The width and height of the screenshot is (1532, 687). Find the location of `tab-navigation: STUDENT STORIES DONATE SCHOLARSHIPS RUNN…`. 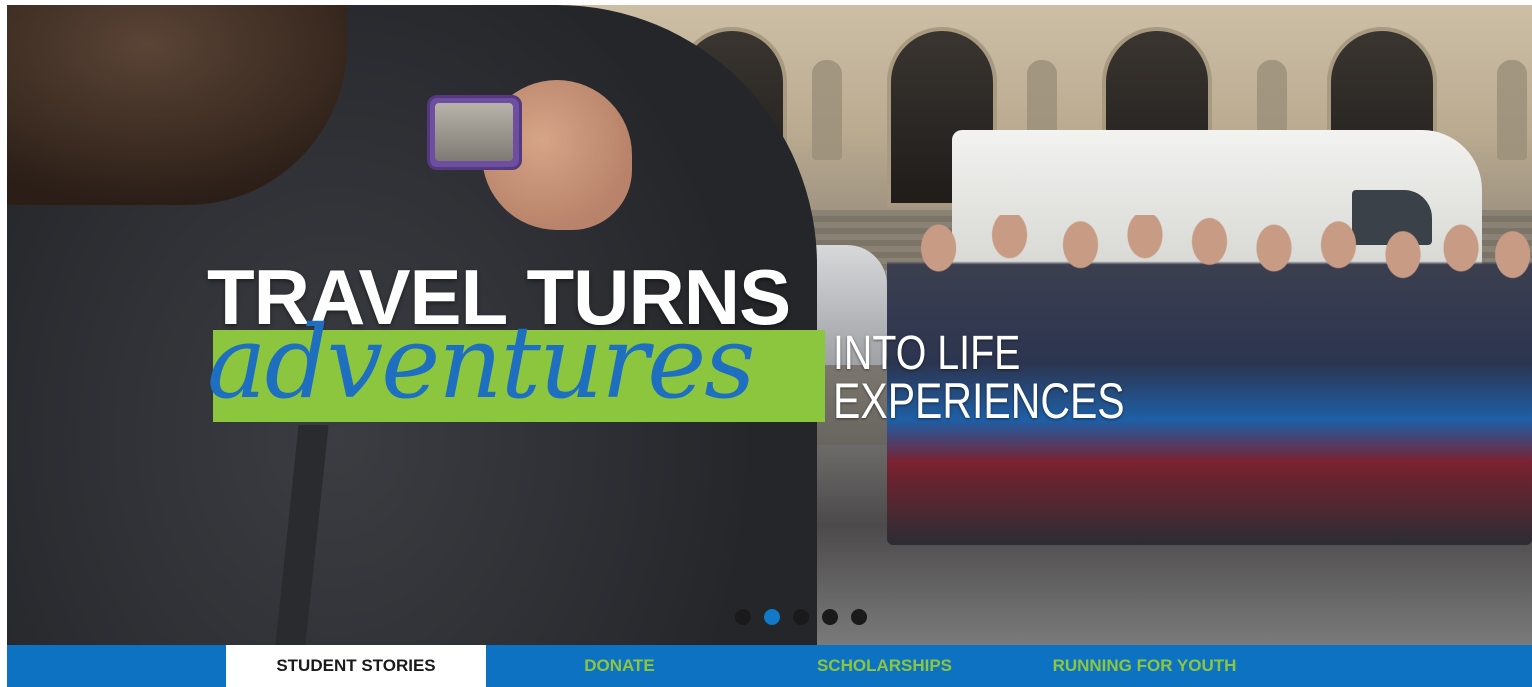

tab-navigation: STUDENT STORIES DONATE SCHOLARSHIPS RUNN… is located at coordinates (769, 666).